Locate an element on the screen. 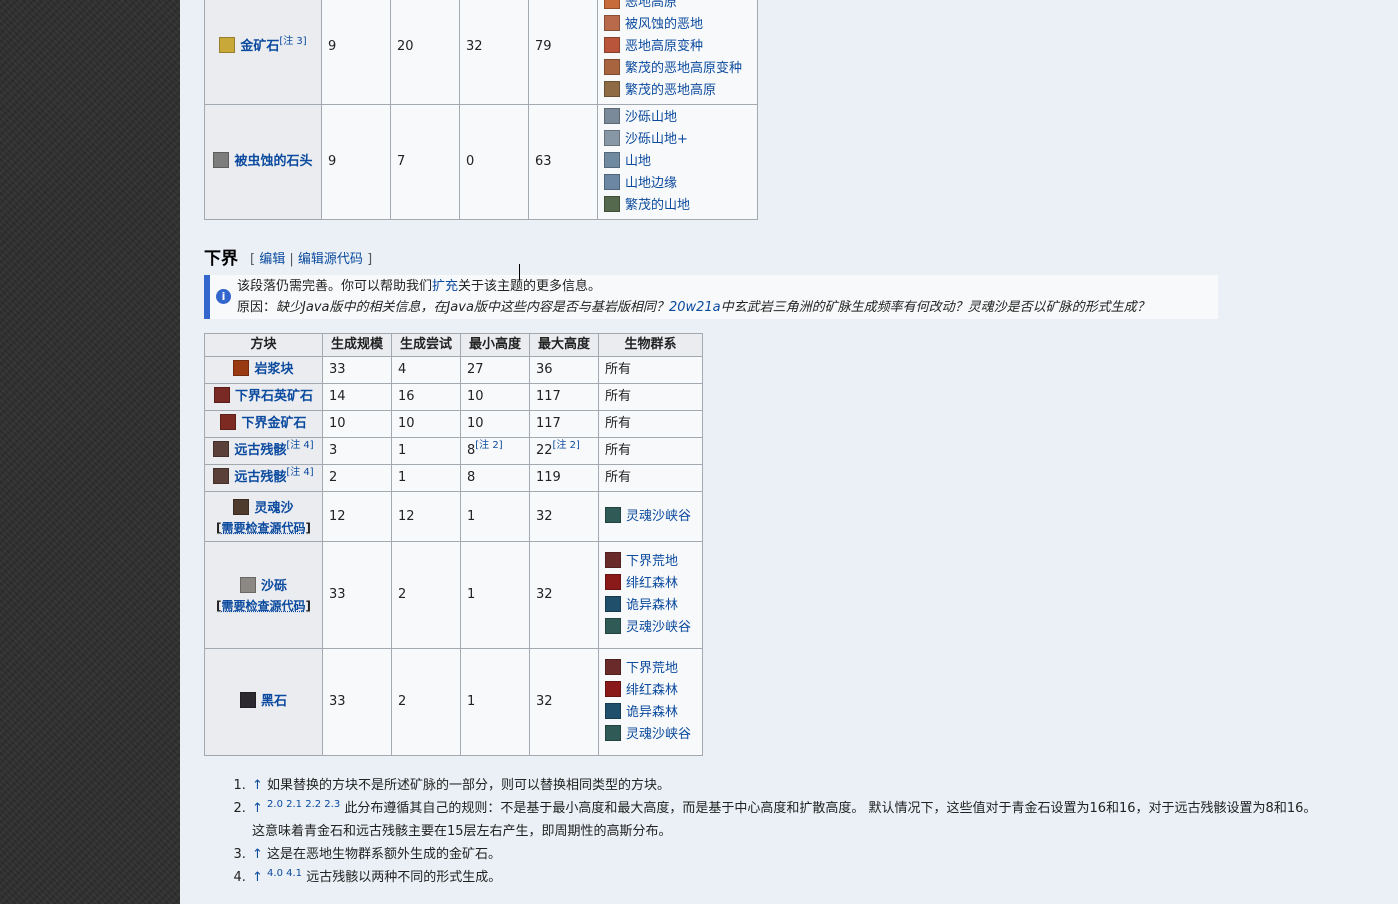  block-cell: 黑石 is located at coordinates (263, 702).